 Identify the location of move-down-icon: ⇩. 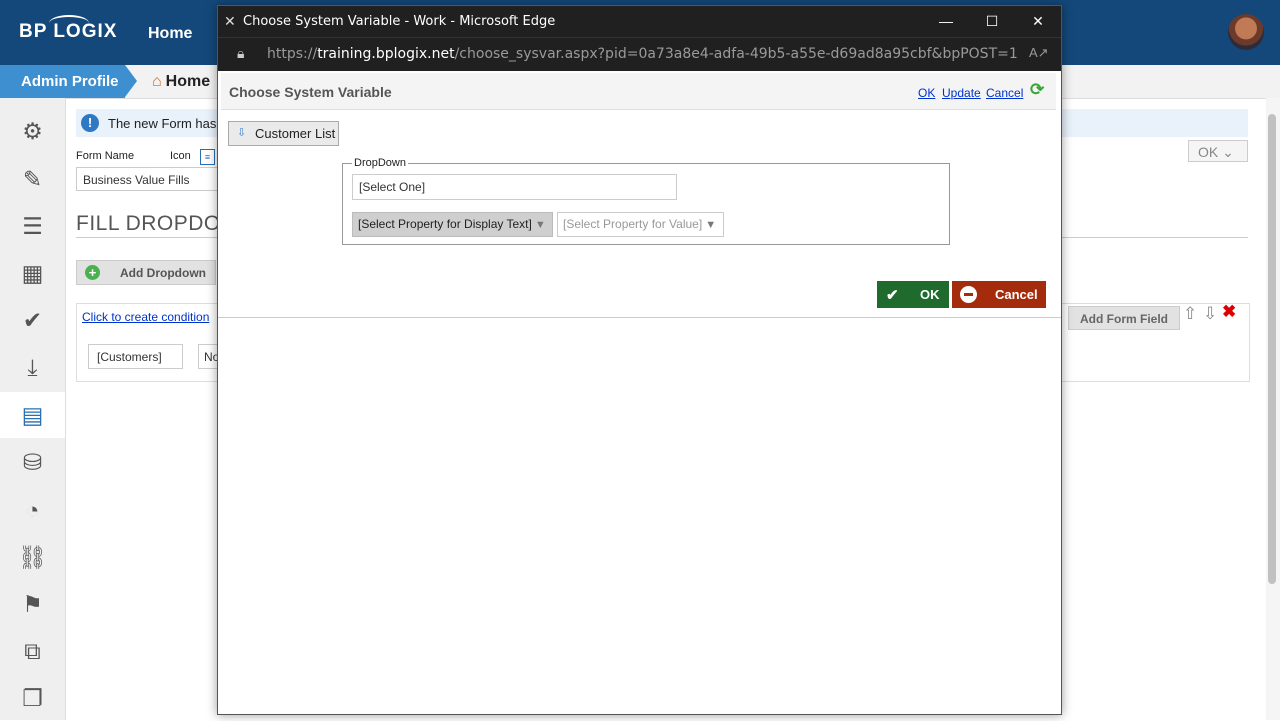
(1210, 314).